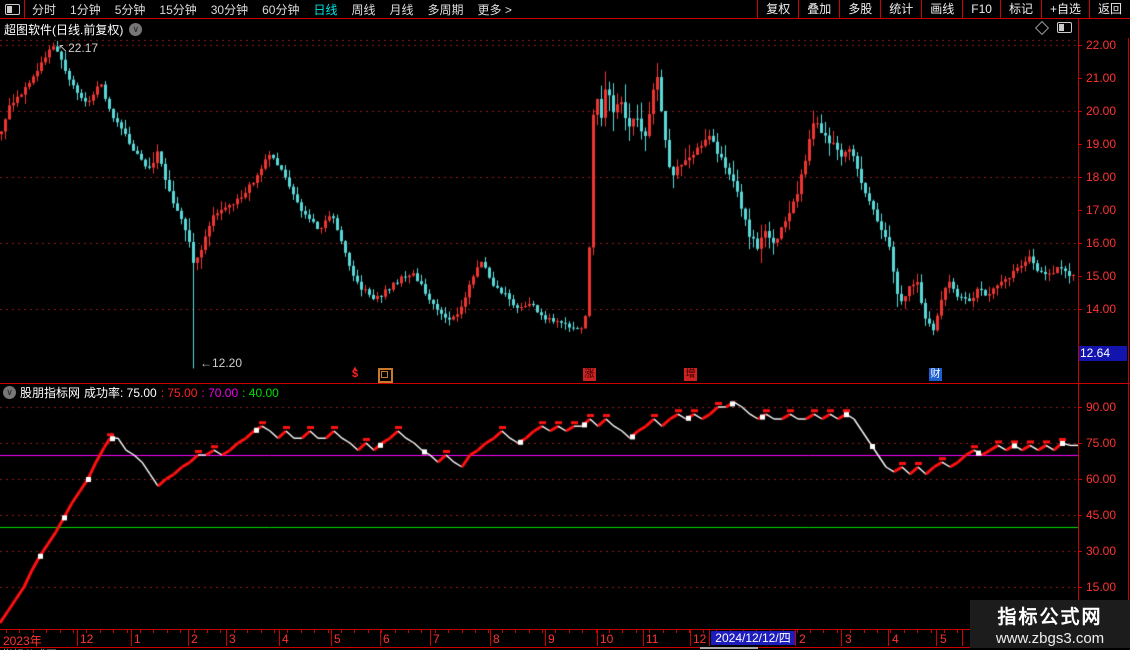 The width and height of the screenshot is (1130, 650). I want to click on time-axis-label: 1, so click(137, 639).